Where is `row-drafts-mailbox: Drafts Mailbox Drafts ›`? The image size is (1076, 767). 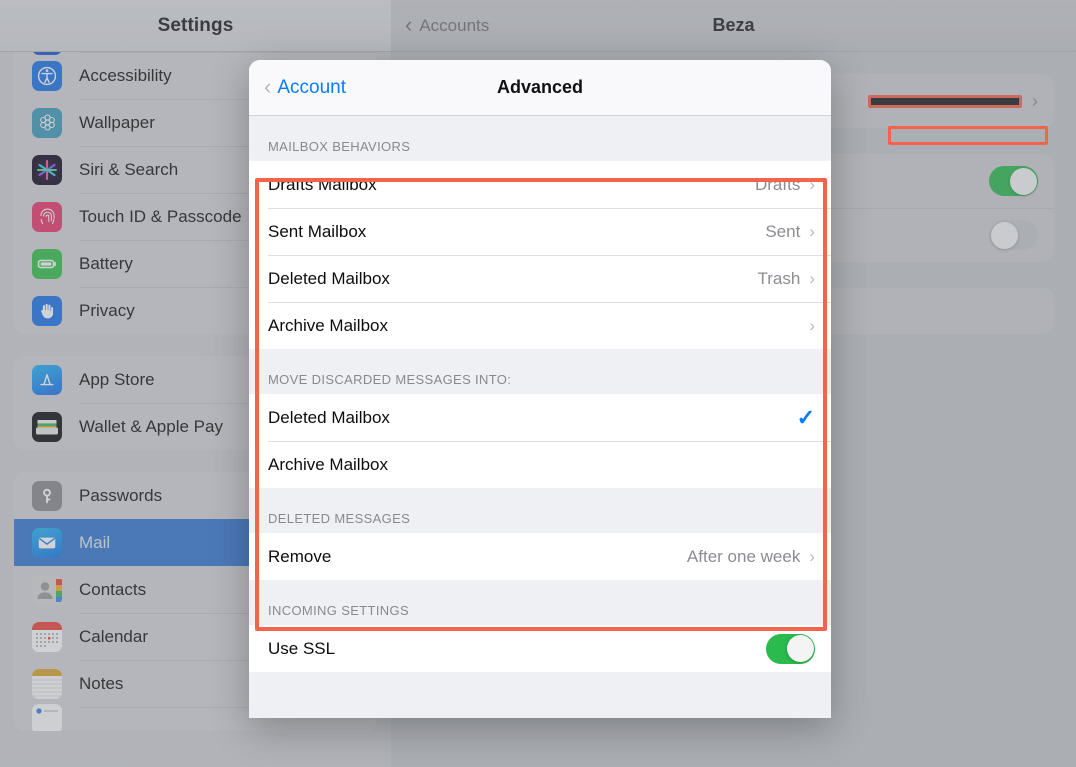
row-drafts-mailbox: Drafts Mailbox Drafts › is located at coordinates (540, 184).